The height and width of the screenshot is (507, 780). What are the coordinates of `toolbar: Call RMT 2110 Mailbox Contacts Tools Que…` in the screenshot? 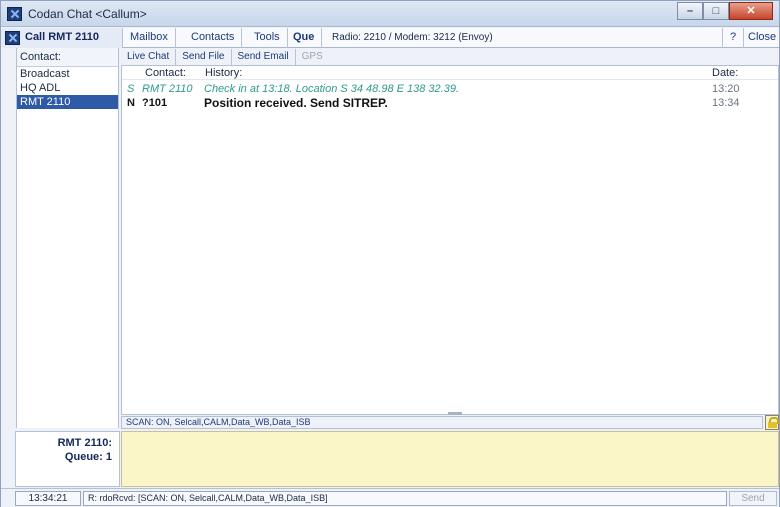 It's located at (390, 38).